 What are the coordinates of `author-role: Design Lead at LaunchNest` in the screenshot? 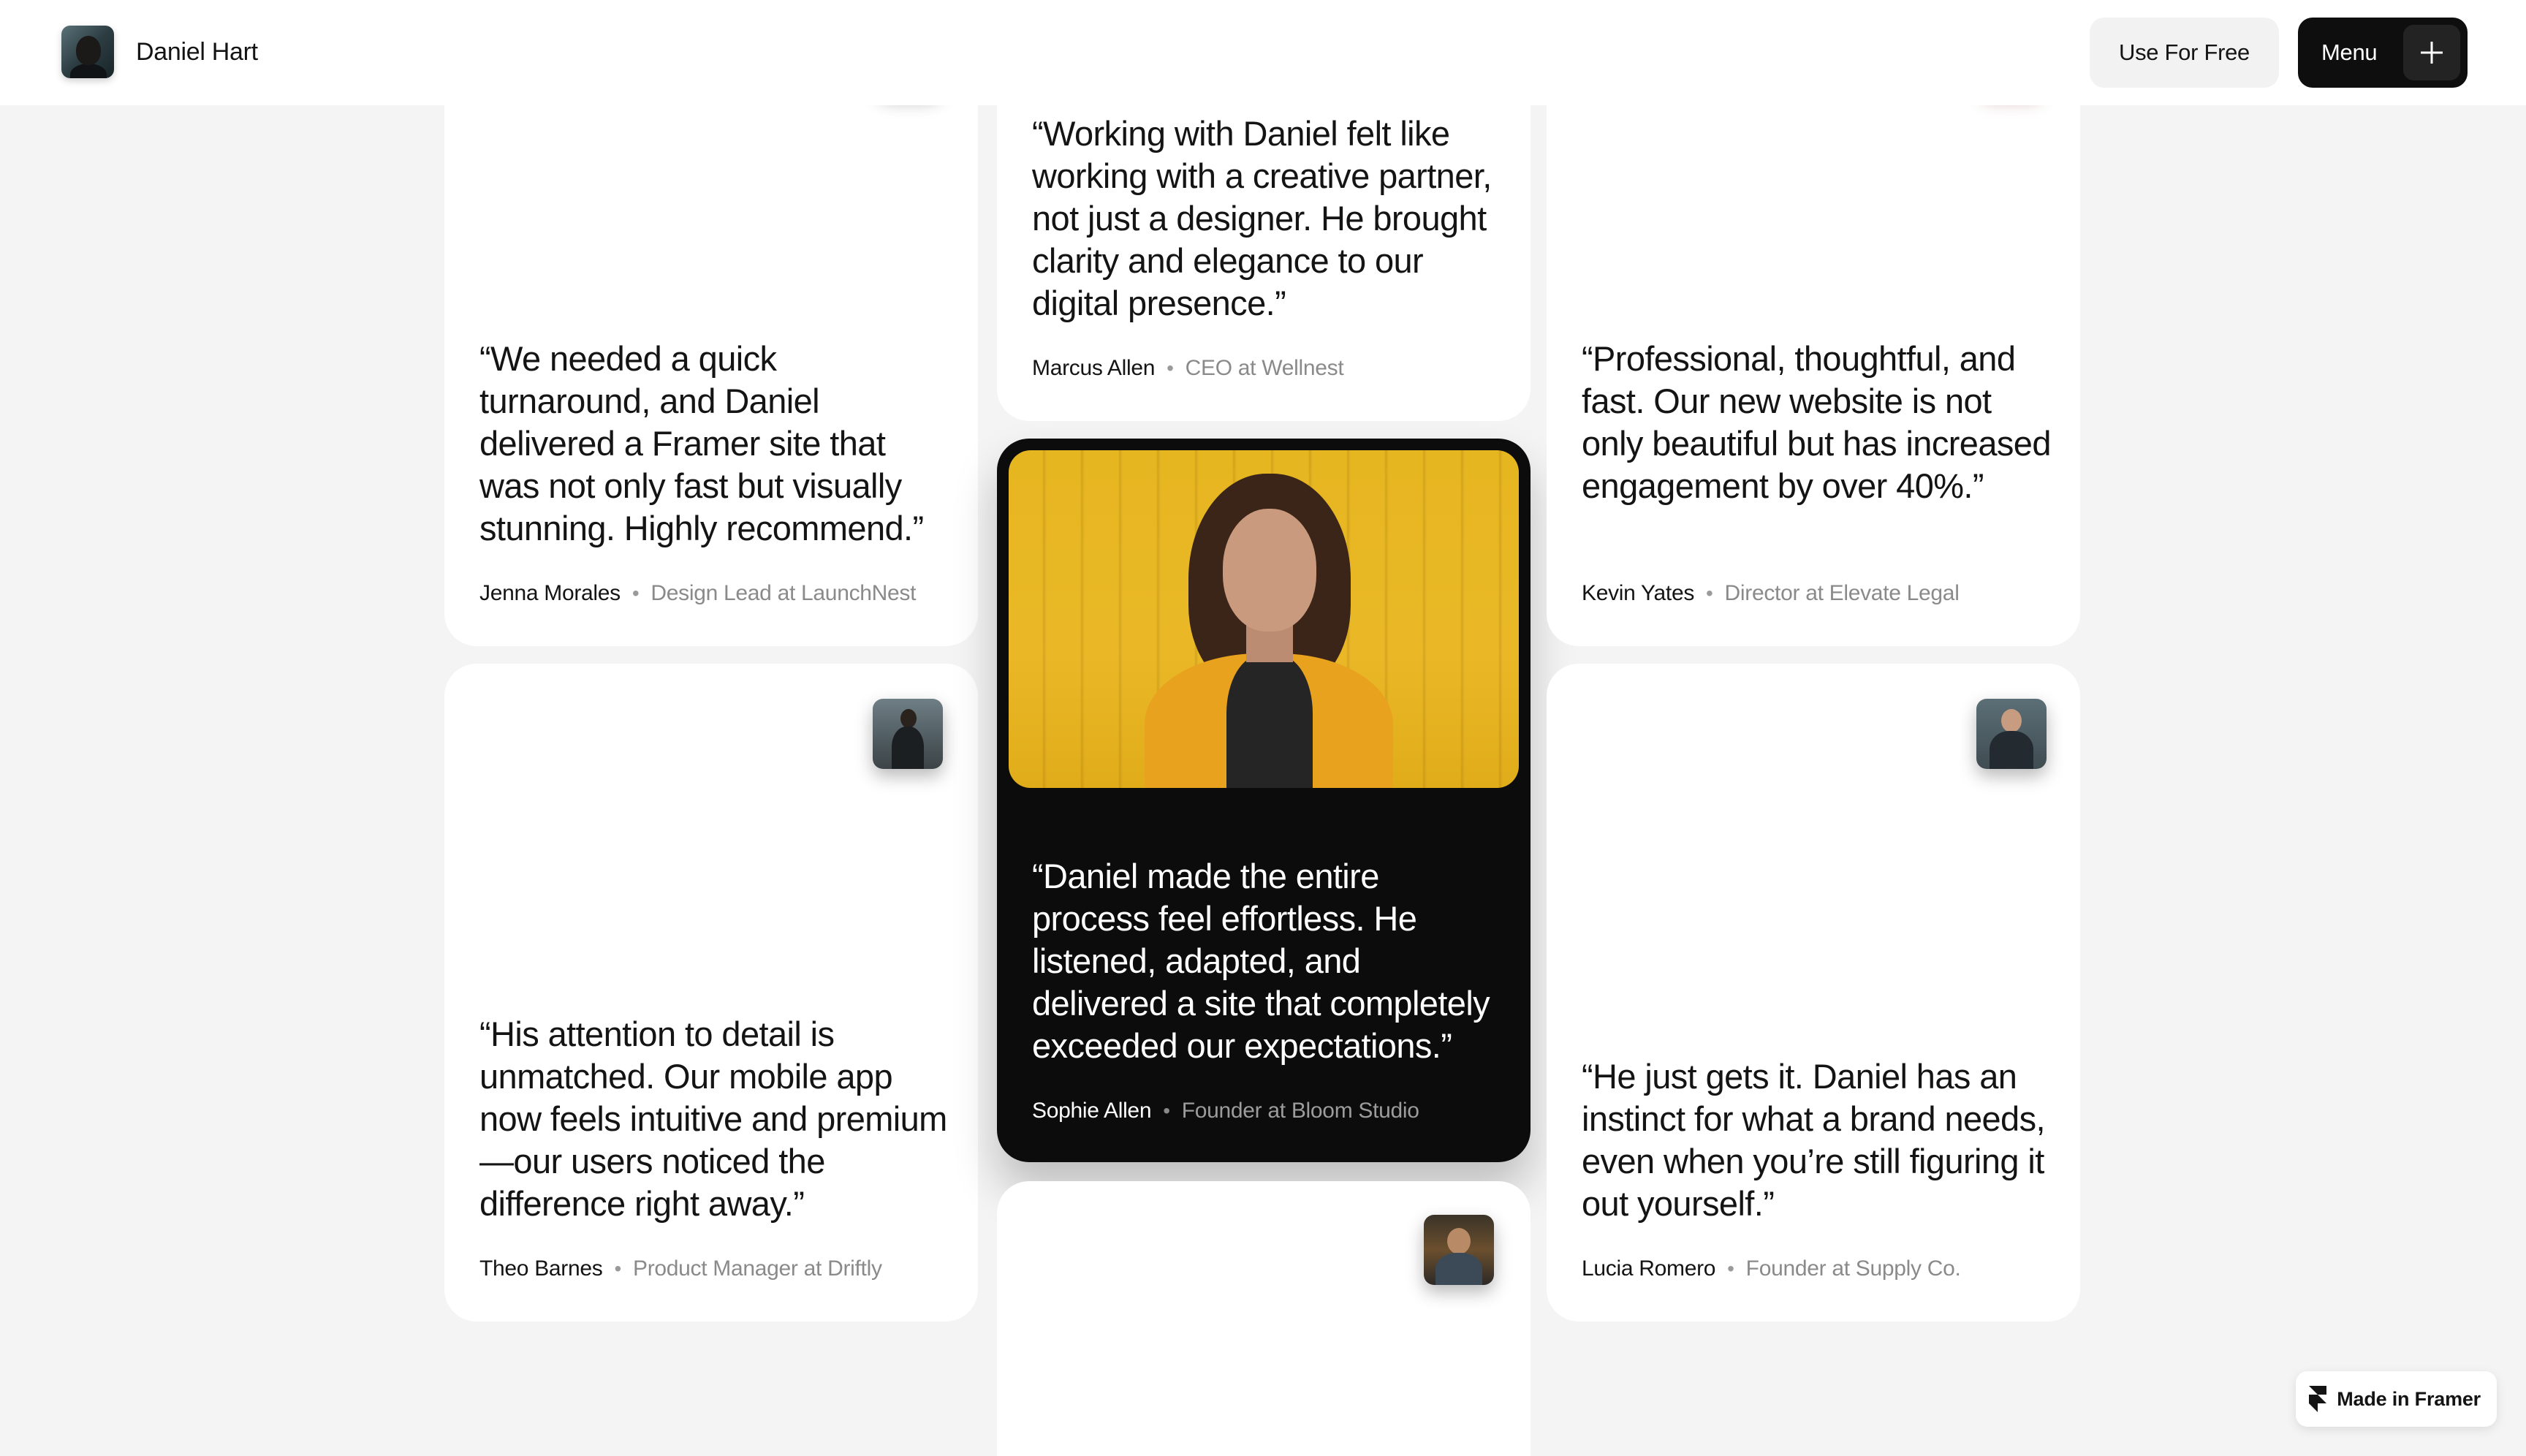 It's located at (784, 593).